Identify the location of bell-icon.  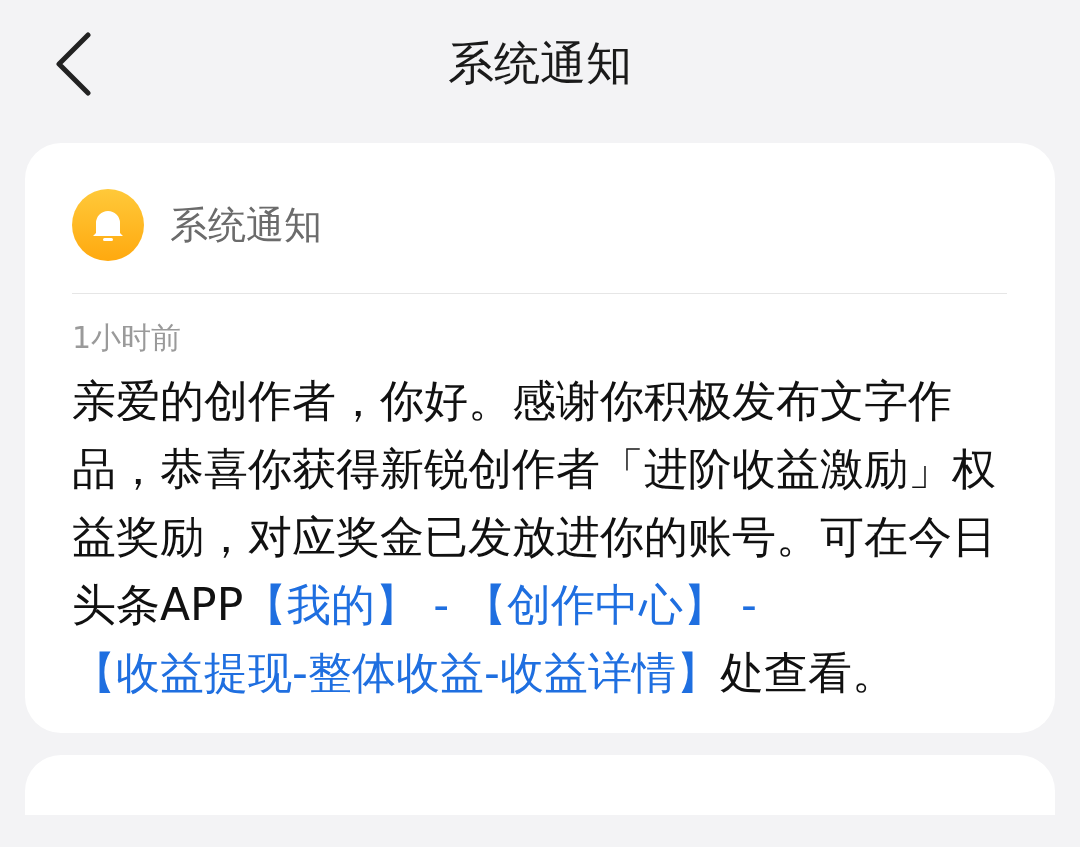
(108, 225).